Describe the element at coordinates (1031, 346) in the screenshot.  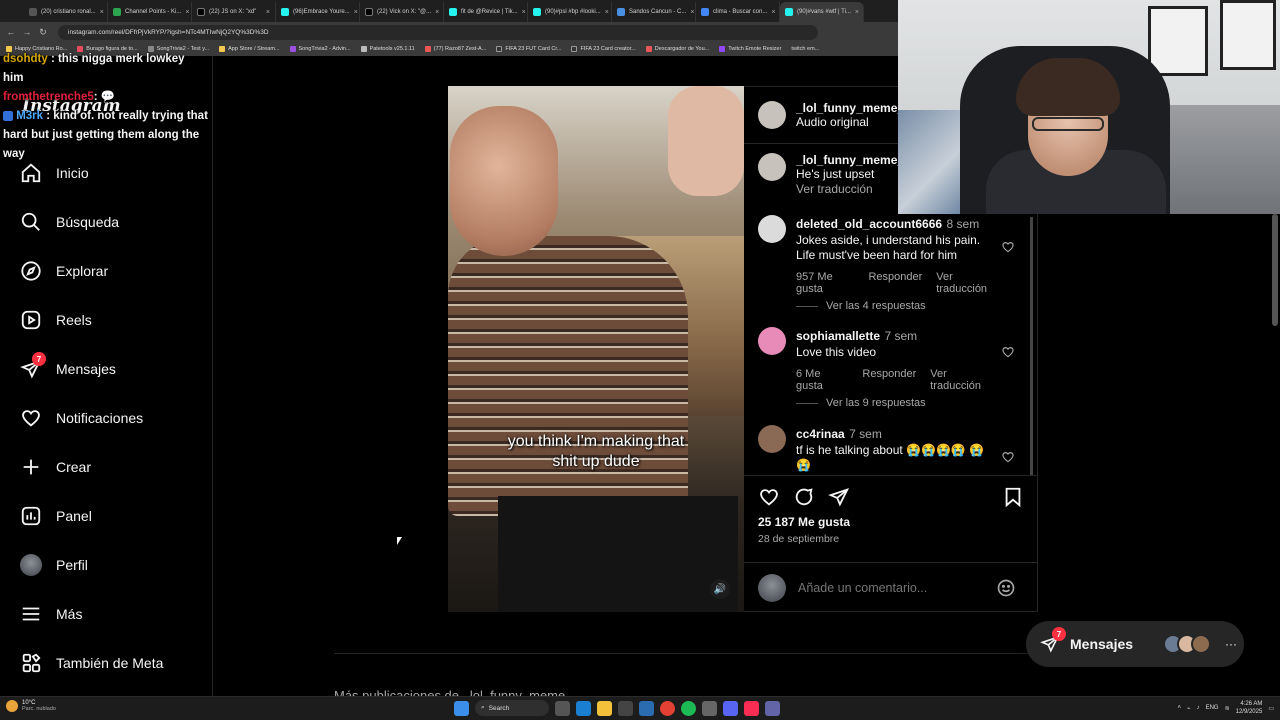
I see `comments-scrollbar` at that location.